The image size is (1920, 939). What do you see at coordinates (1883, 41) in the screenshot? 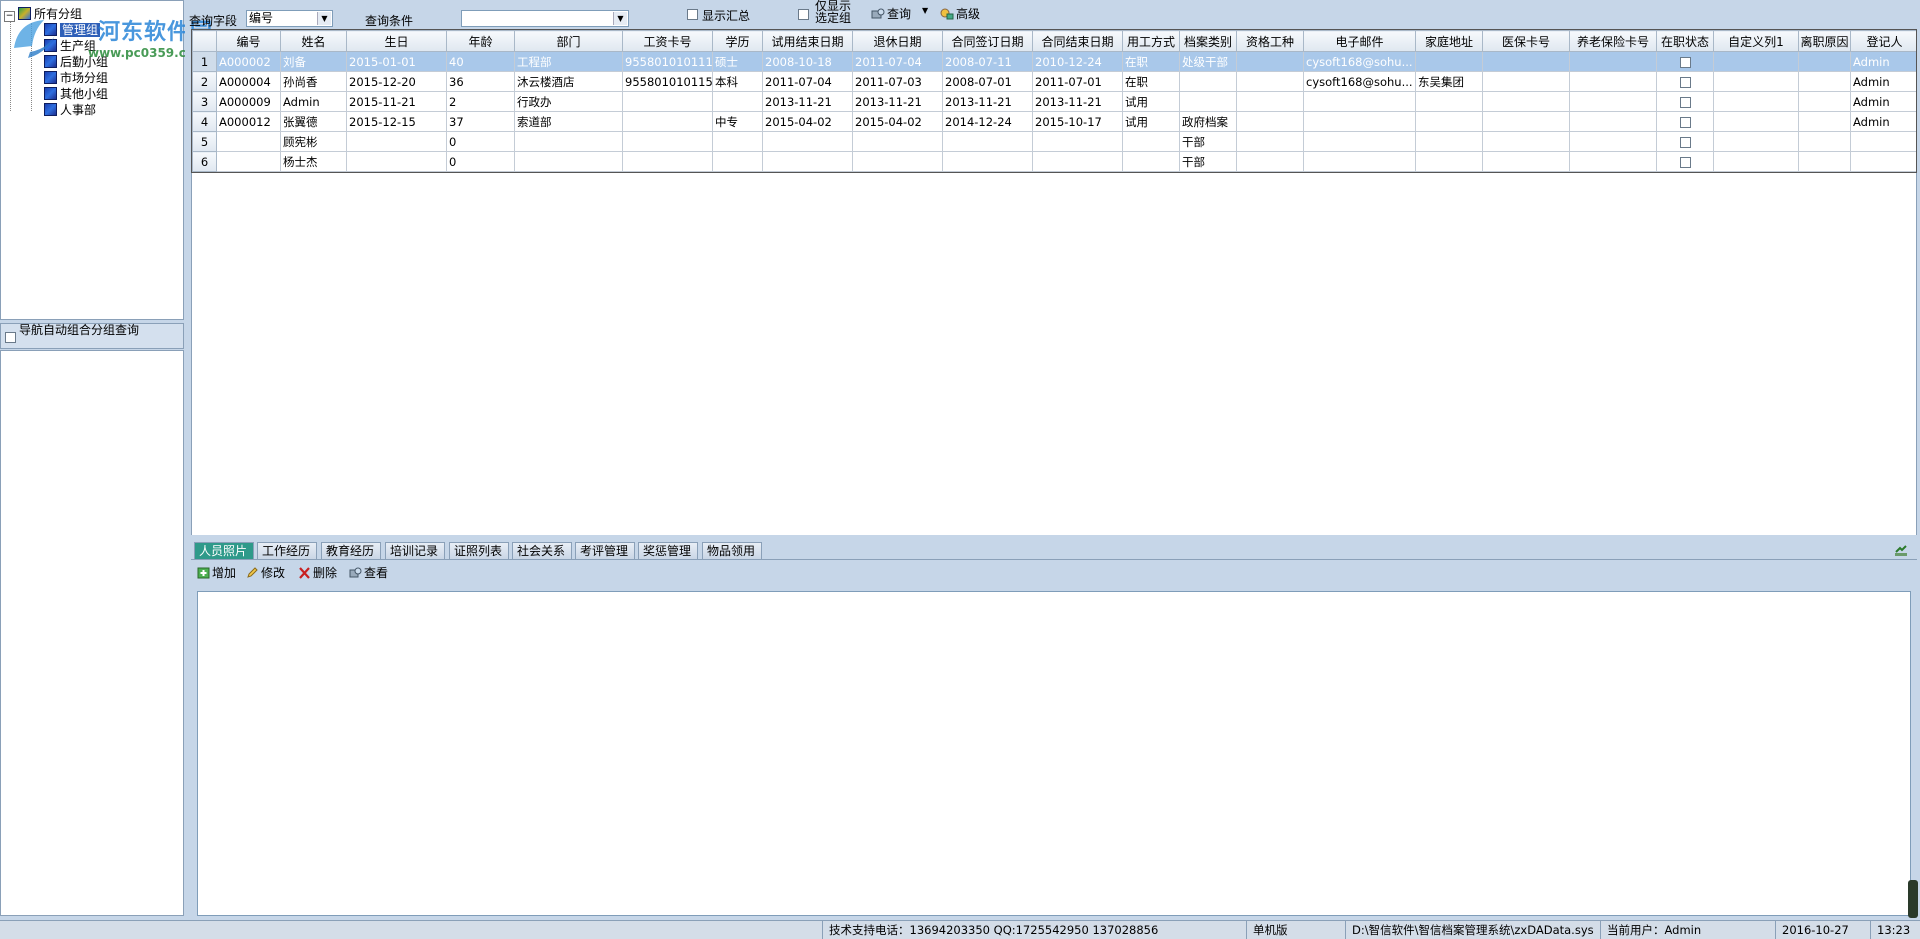
I see `column-header: 登记人` at bounding box center [1883, 41].